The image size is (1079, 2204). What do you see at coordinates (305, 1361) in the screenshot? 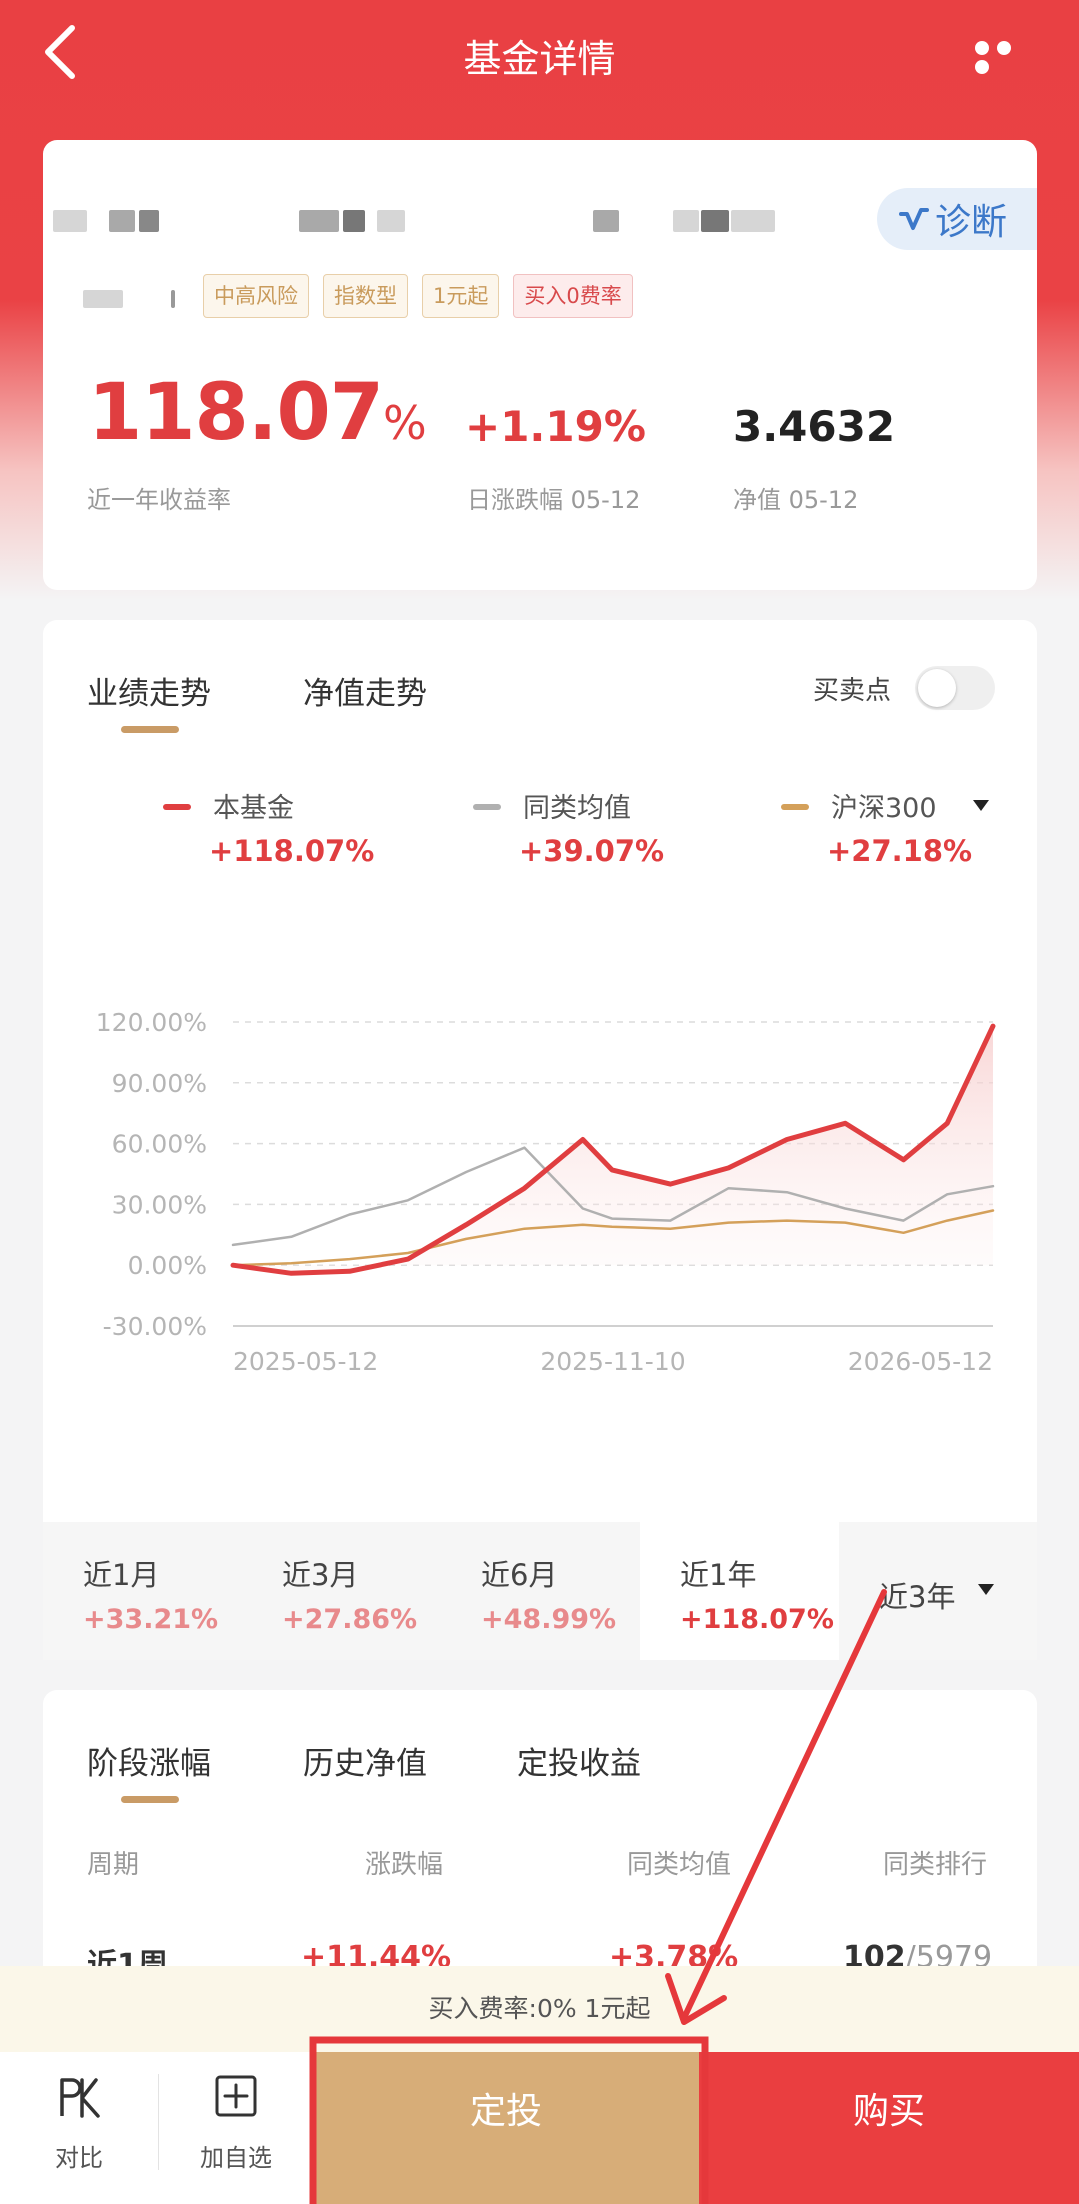
I see `x-tick-label: 2025-05-12` at bounding box center [305, 1361].